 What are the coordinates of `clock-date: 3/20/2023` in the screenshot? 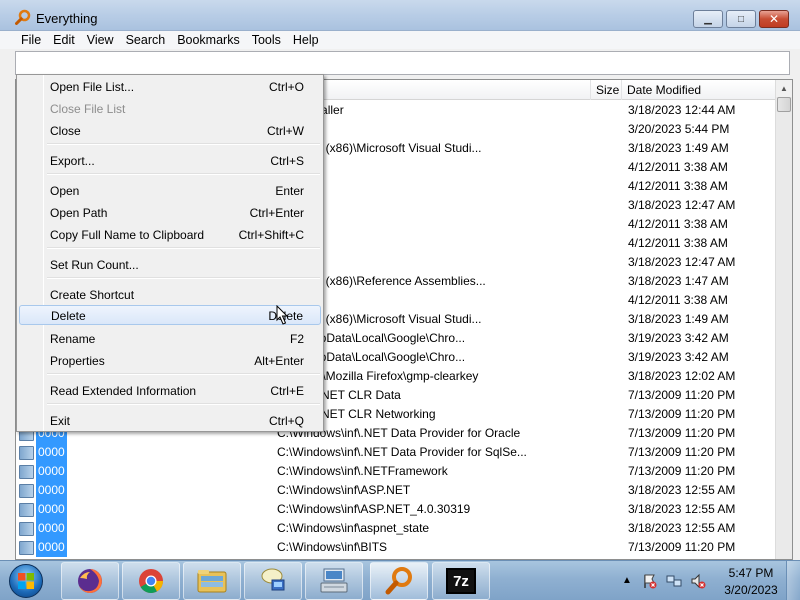 It's located at (751, 590).